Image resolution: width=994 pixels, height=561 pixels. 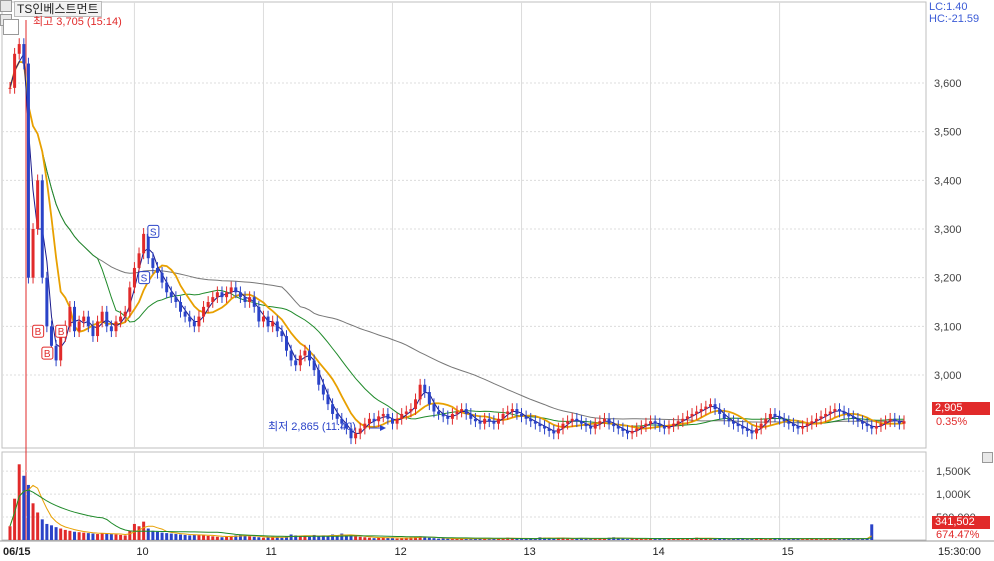 I want to click on price-tick-label: 3,100, so click(x=948, y=327).